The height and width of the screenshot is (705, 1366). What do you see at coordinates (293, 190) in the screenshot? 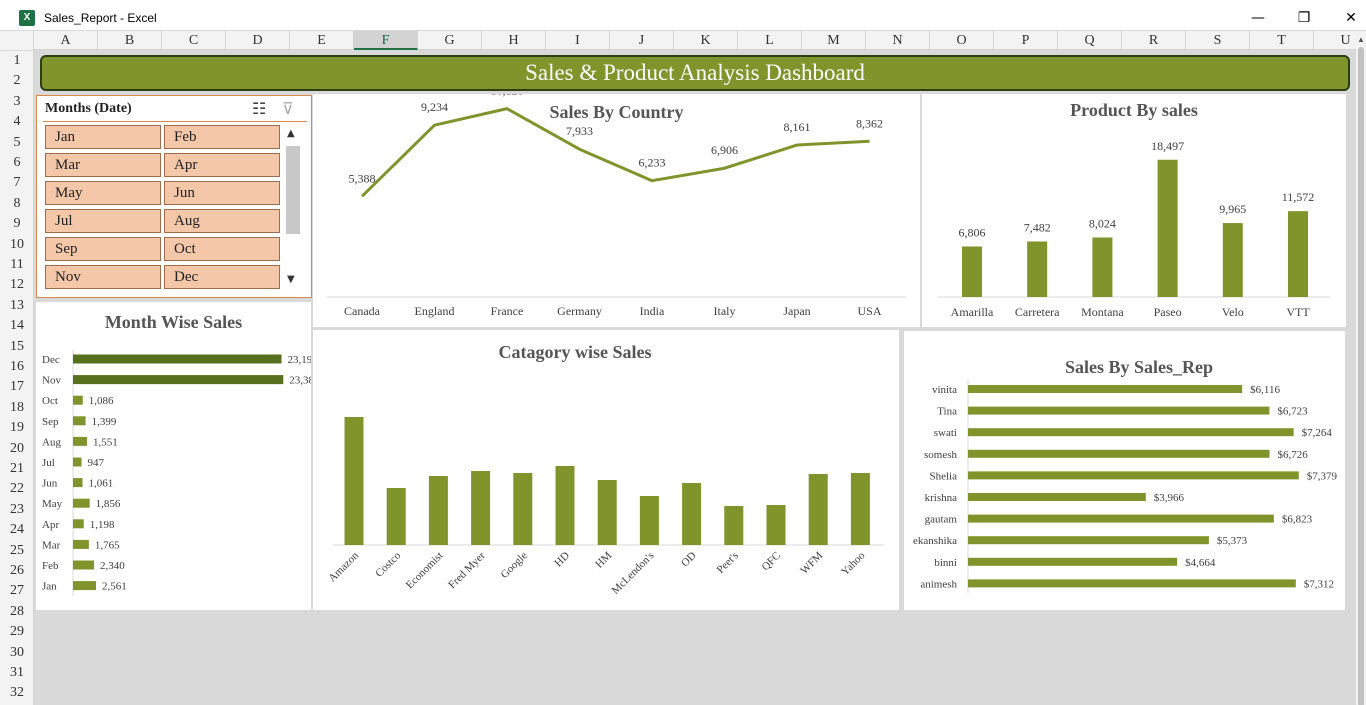
I see `slicer-scroll-thumb` at bounding box center [293, 190].